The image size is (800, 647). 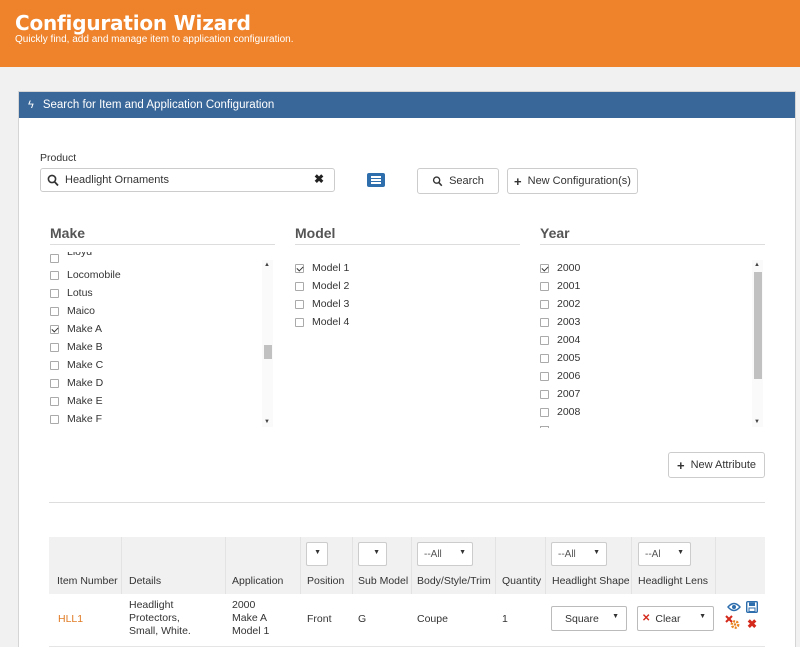 I want to click on year-label: 2005, so click(x=569, y=358).